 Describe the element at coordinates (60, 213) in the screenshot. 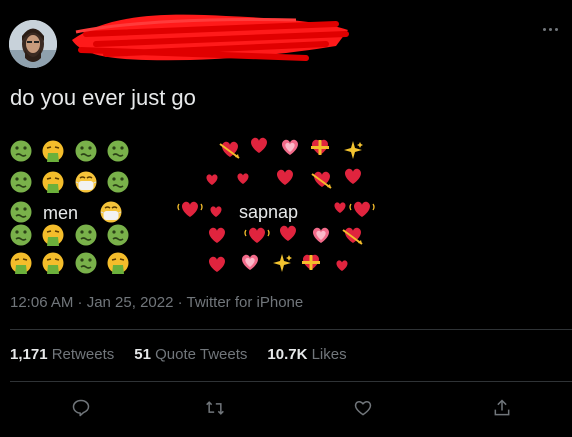

I see `emoji-left-label: men` at that location.